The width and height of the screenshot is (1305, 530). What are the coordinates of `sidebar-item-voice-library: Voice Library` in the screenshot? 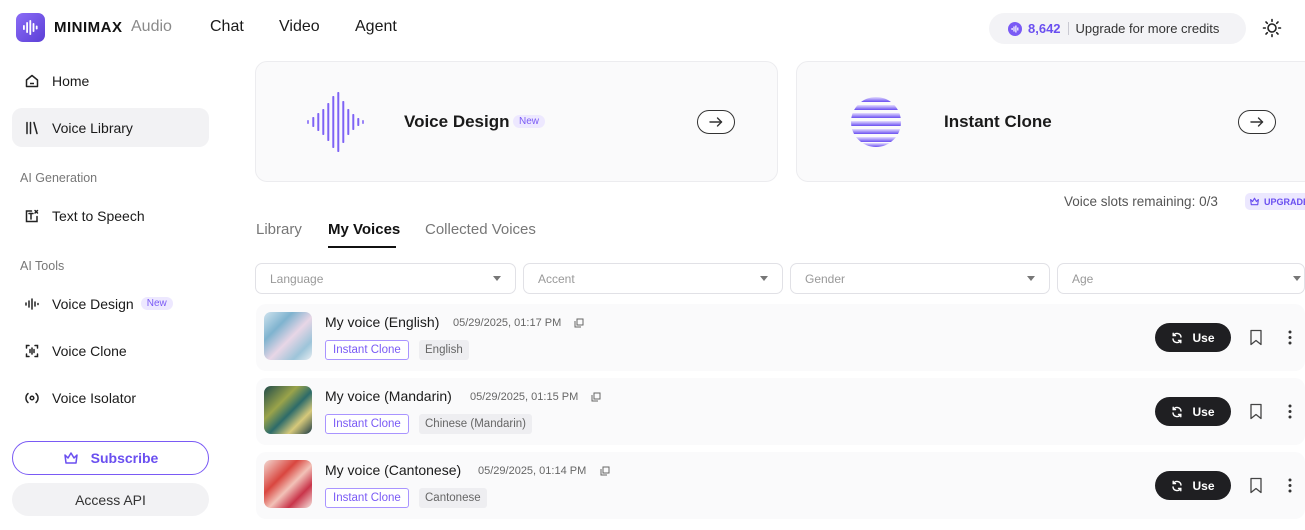 It's located at (110, 127).